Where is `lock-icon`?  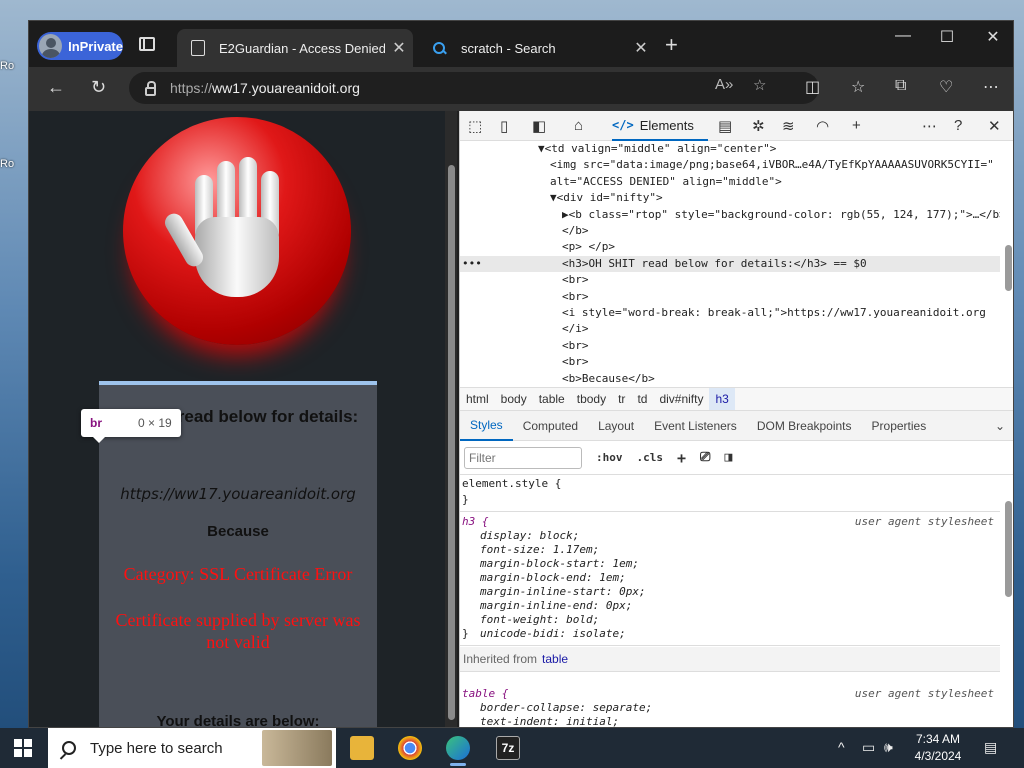
lock-icon is located at coordinates (150, 88).